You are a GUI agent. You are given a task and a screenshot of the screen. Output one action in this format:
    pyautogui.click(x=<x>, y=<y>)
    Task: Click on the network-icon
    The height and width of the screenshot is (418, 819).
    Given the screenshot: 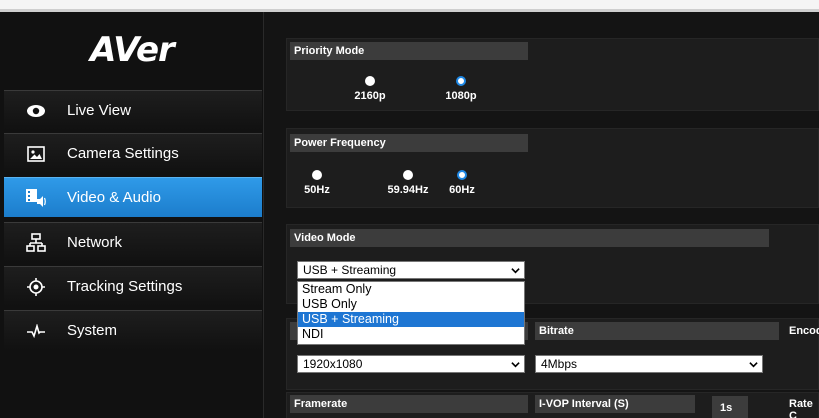 What is the action you would take?
    pyautogui.click(x=36, y=243)
    